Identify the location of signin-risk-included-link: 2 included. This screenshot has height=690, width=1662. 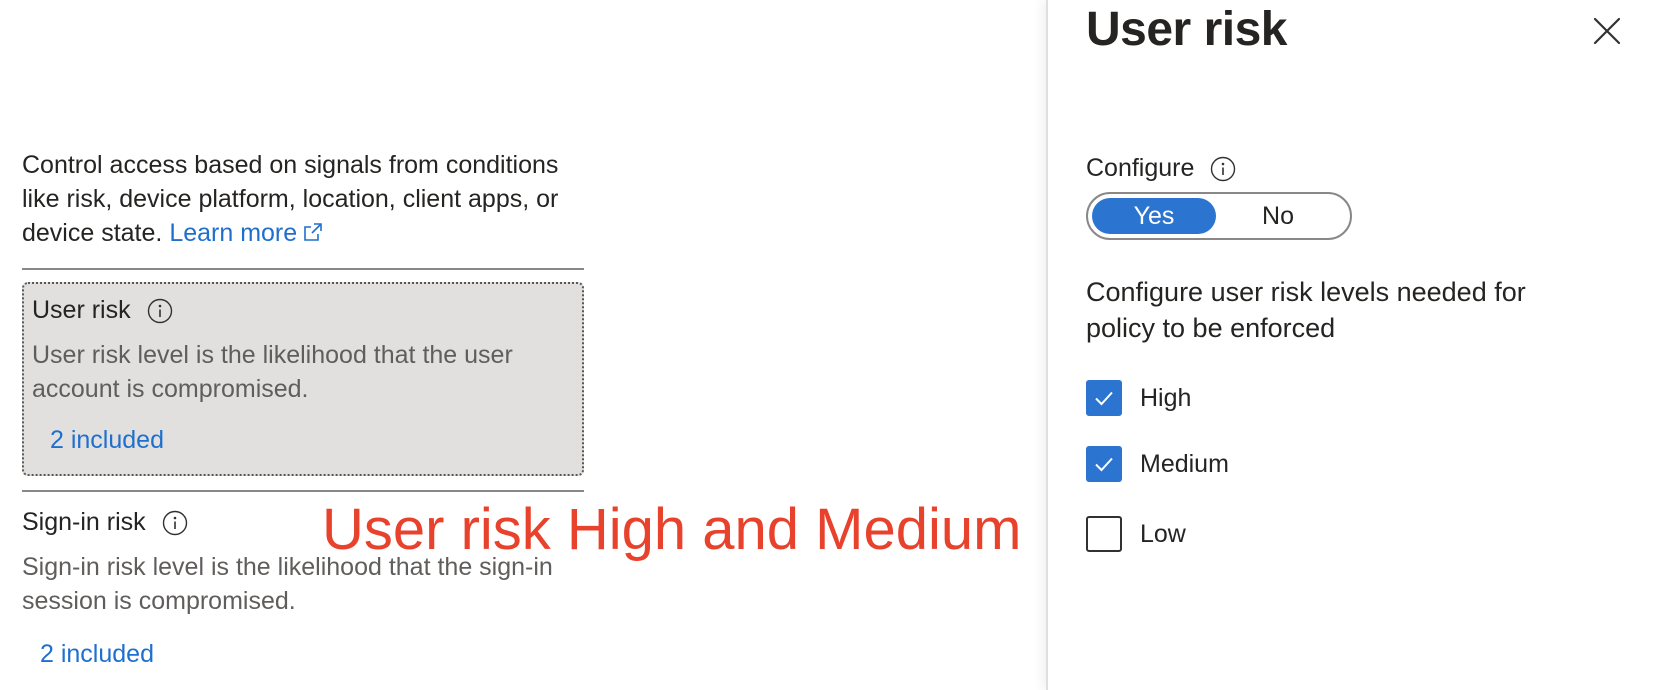
(97, 654).